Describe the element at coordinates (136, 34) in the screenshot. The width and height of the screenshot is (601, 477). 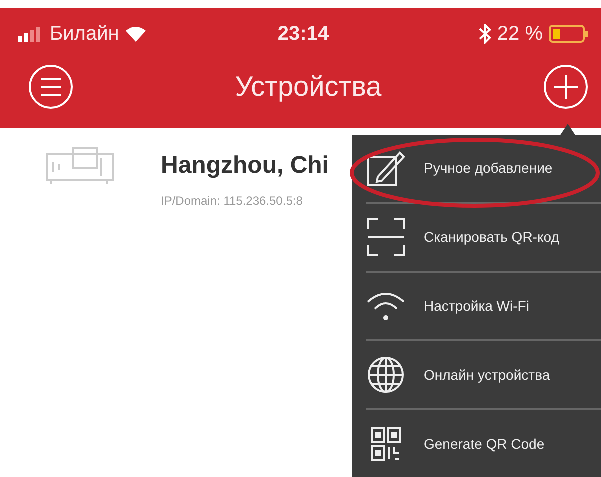
I see `wifi-icon` at that location.